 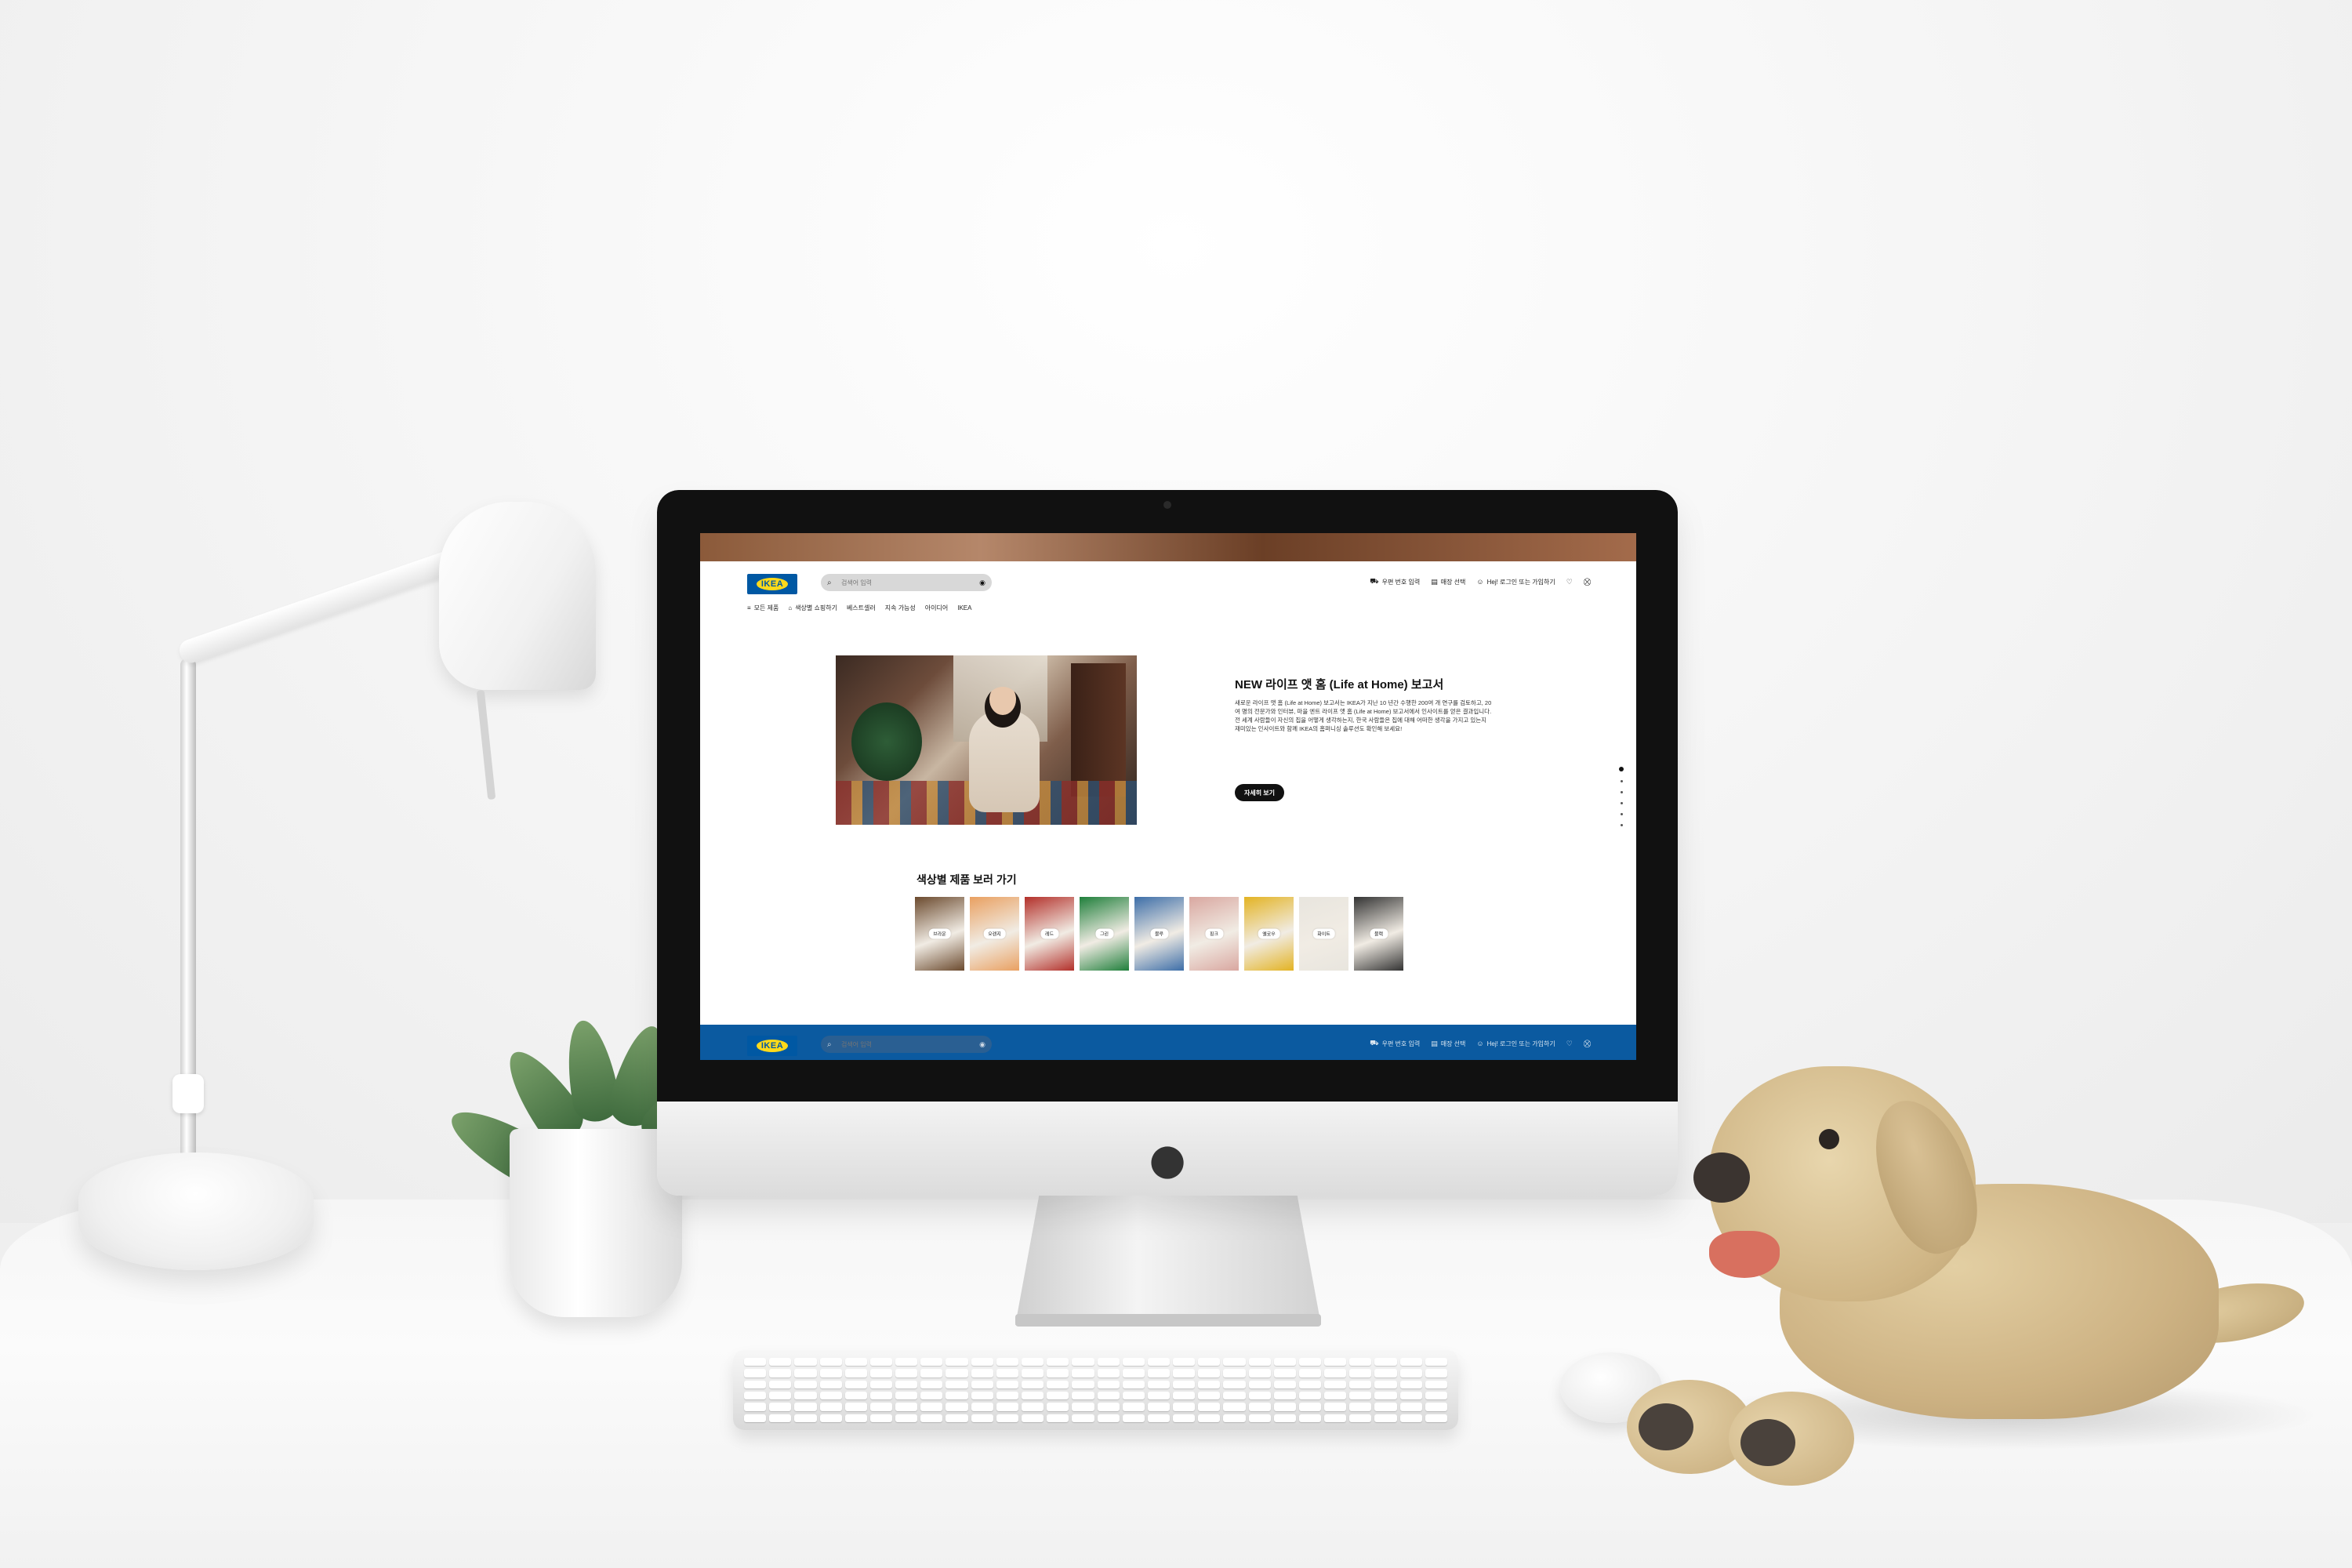 I want to click on nav-label: 아이디어, so click(x=936, y=608).